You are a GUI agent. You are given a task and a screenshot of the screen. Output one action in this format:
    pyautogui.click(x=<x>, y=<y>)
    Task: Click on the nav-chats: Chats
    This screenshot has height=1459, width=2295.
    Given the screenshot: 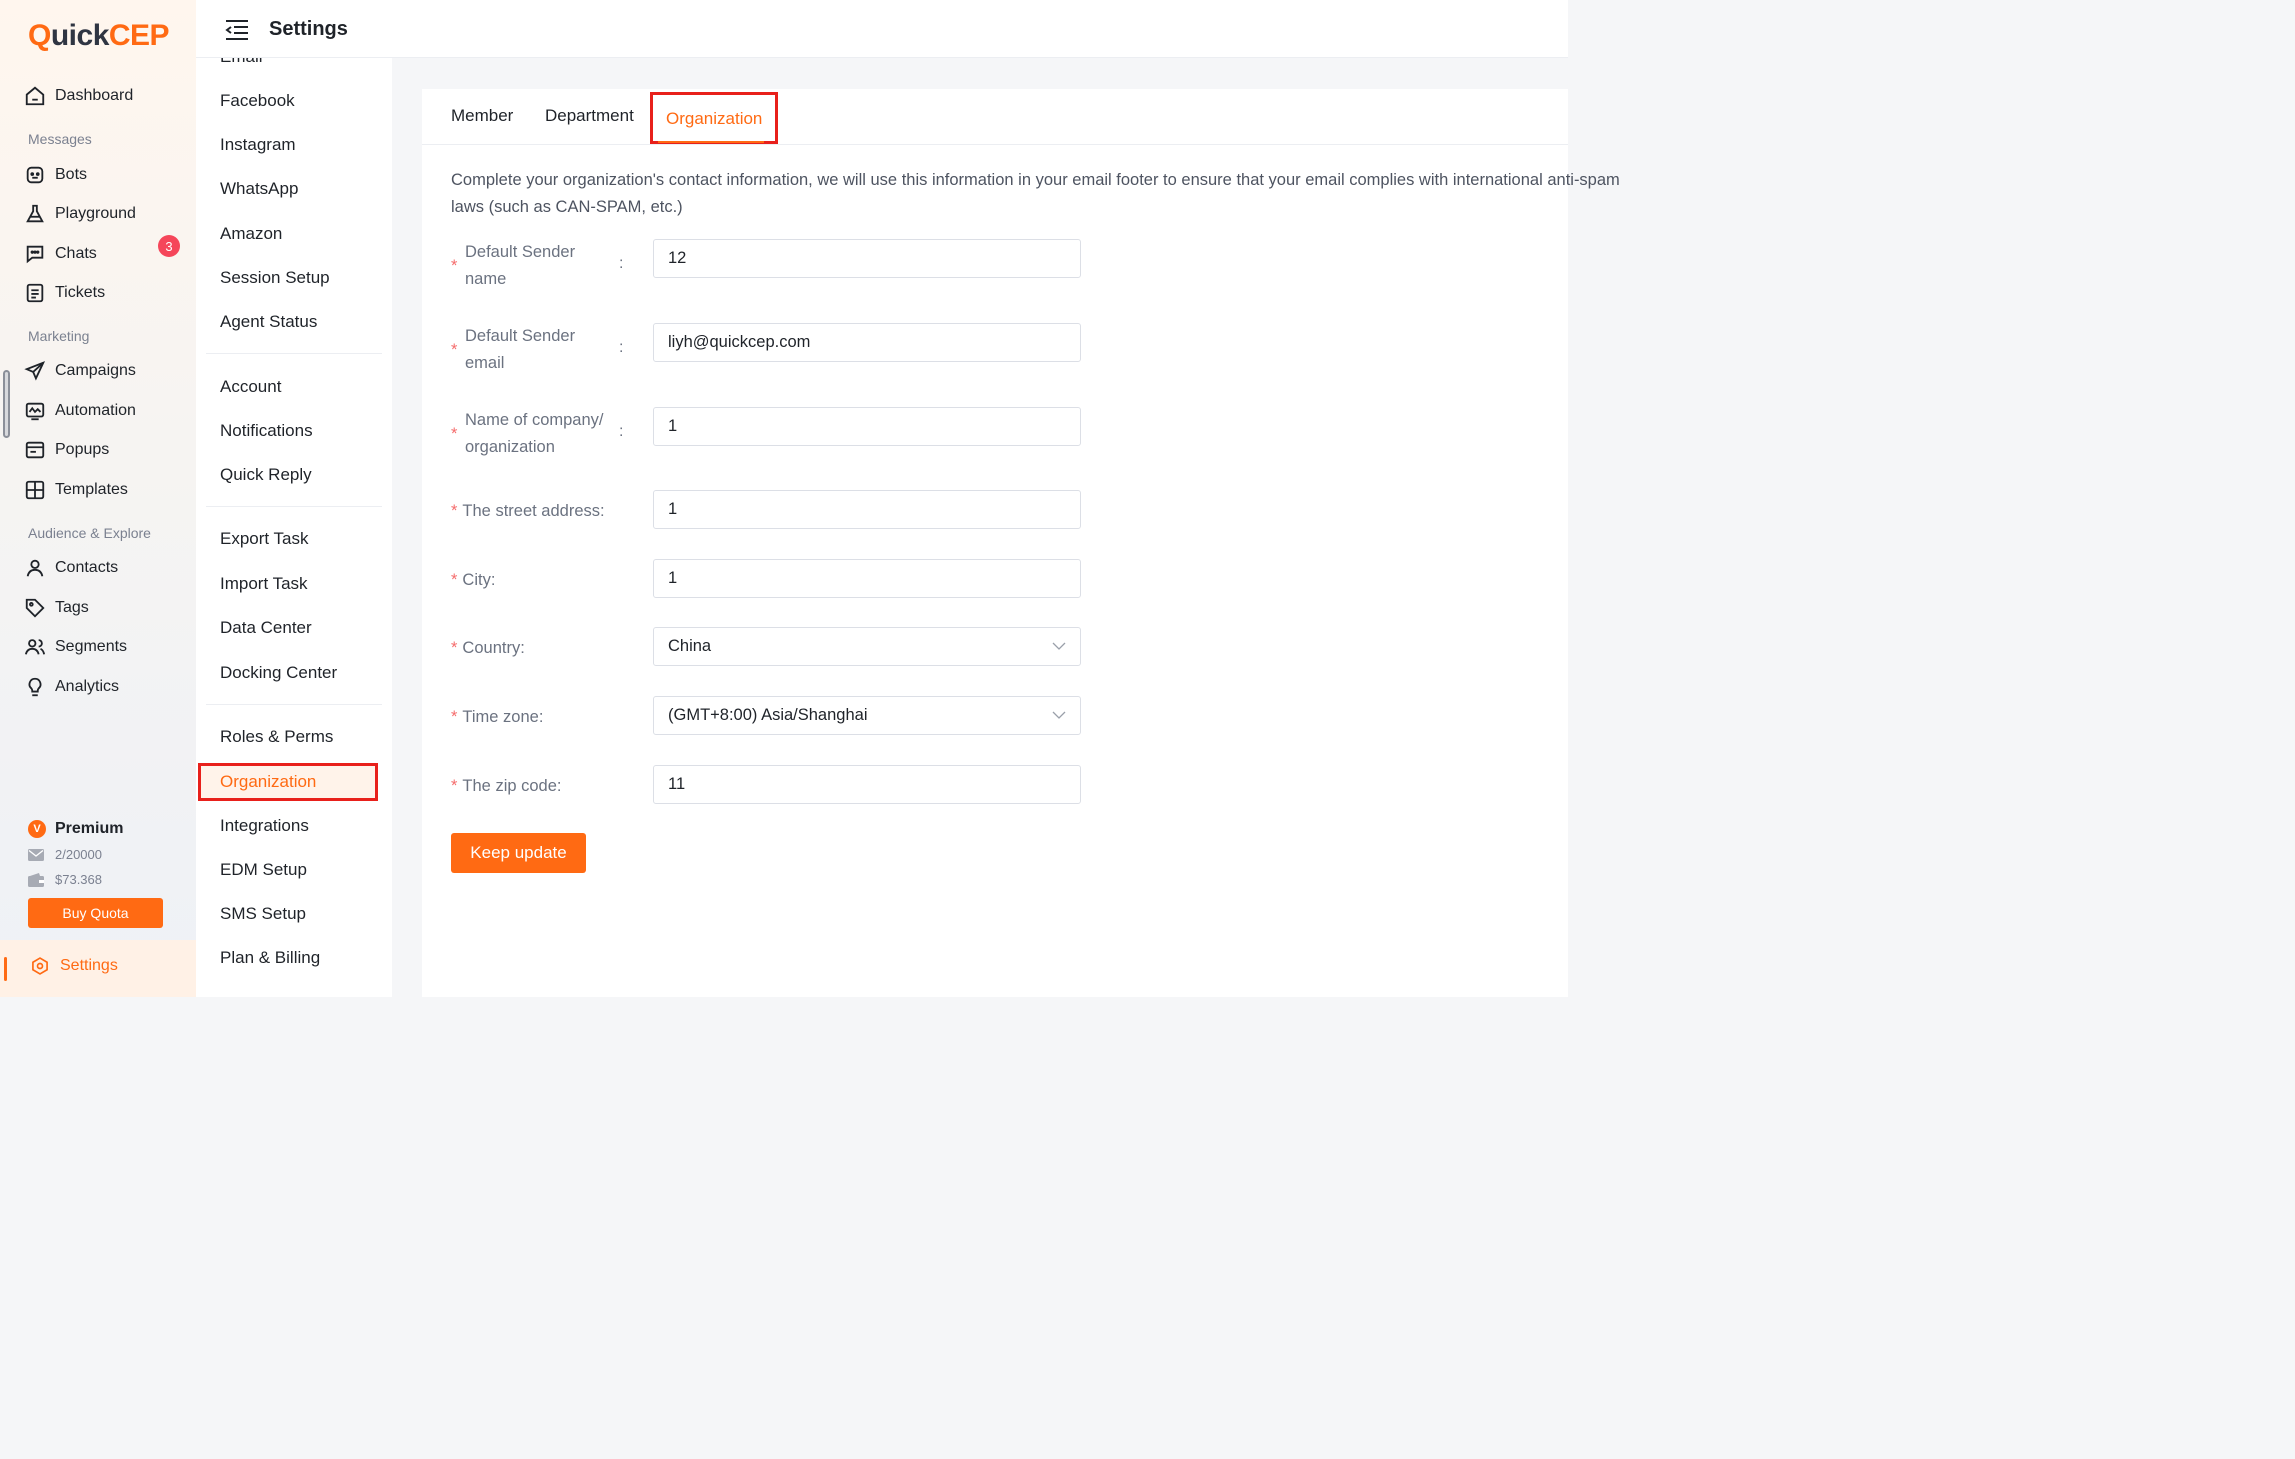 What is the action you would take?
    pyautogui.click(x=60, y=254)
    